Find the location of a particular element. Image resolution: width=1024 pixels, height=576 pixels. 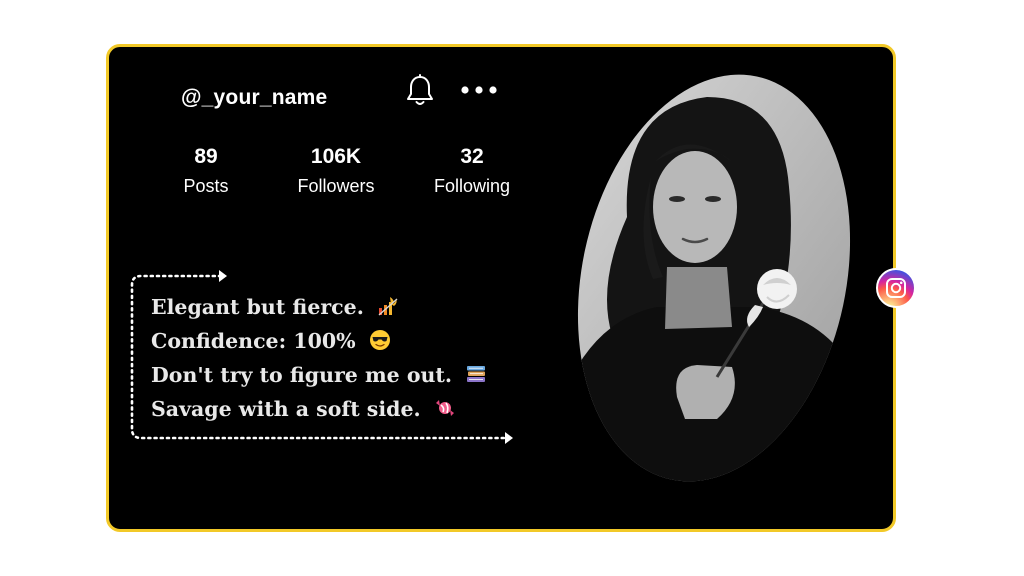

stat-following-label: Following is located at coordinates (472, 186).